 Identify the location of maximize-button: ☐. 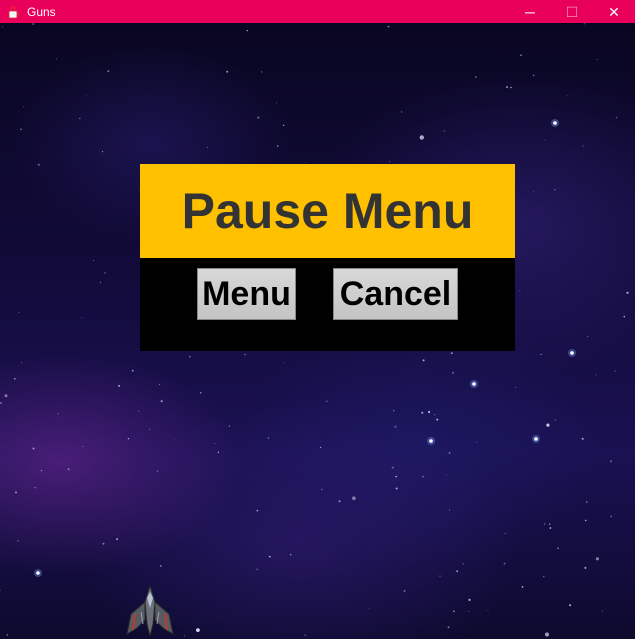
(572, 11).